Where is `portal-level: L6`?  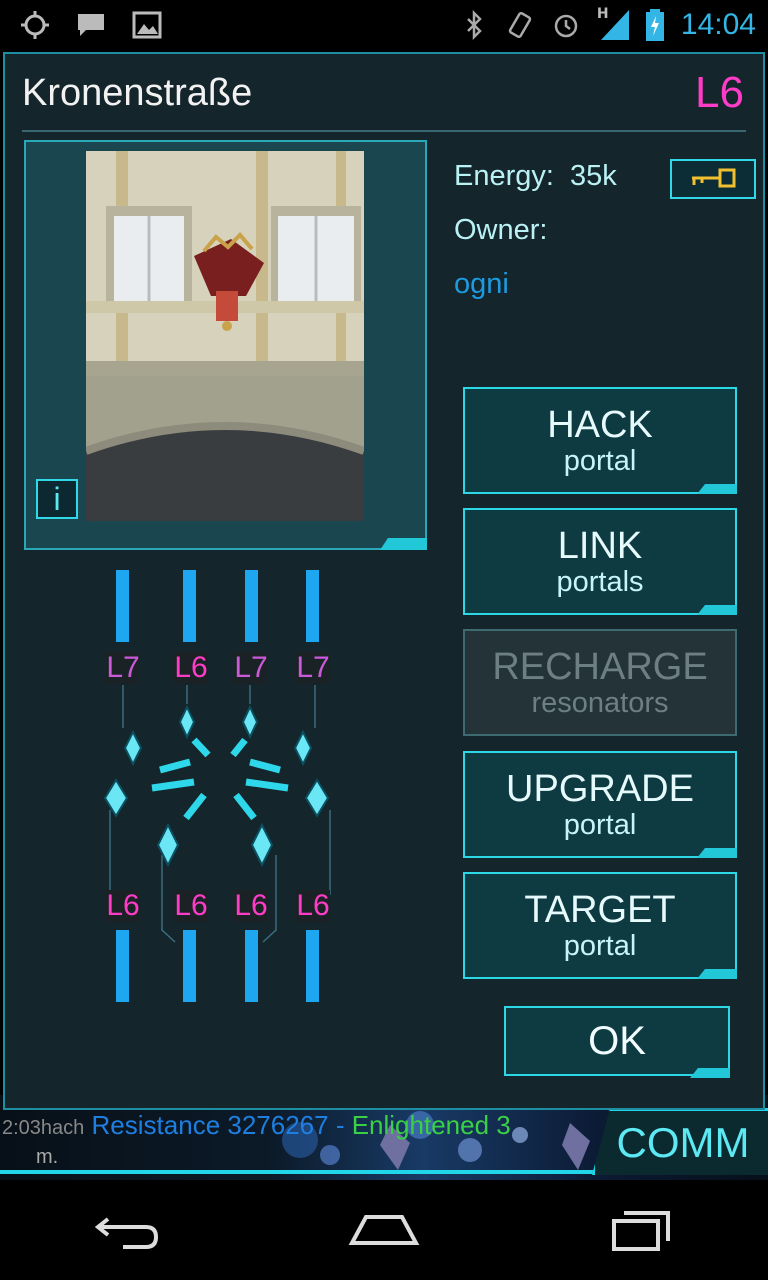
portal-level: L6 is located at coordinates (719, 92).